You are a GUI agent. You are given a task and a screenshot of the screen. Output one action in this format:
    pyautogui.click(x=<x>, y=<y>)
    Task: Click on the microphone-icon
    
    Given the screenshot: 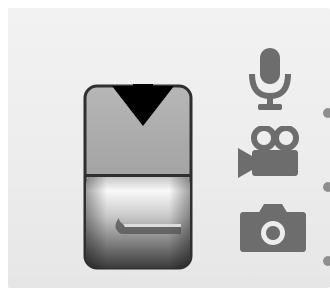 What is the action you would take?
    pyautogui.click(x=271, y=79)
    